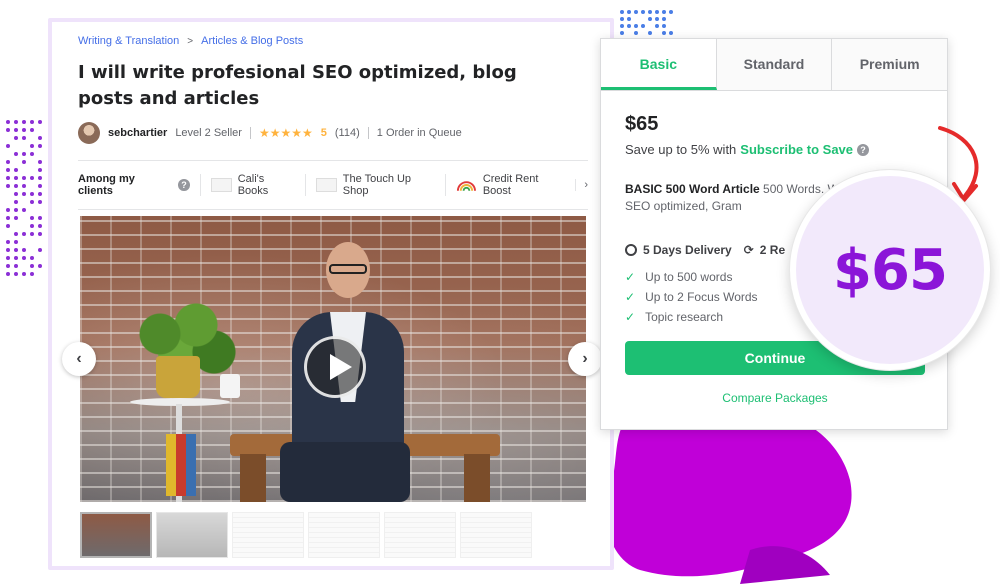 The width and height of the screenshot is (1000, 584). What do you see at coordinates (247, 185) in the screenshot?
I see `client-item: Cali's Books` at bounding box center [247, 185].